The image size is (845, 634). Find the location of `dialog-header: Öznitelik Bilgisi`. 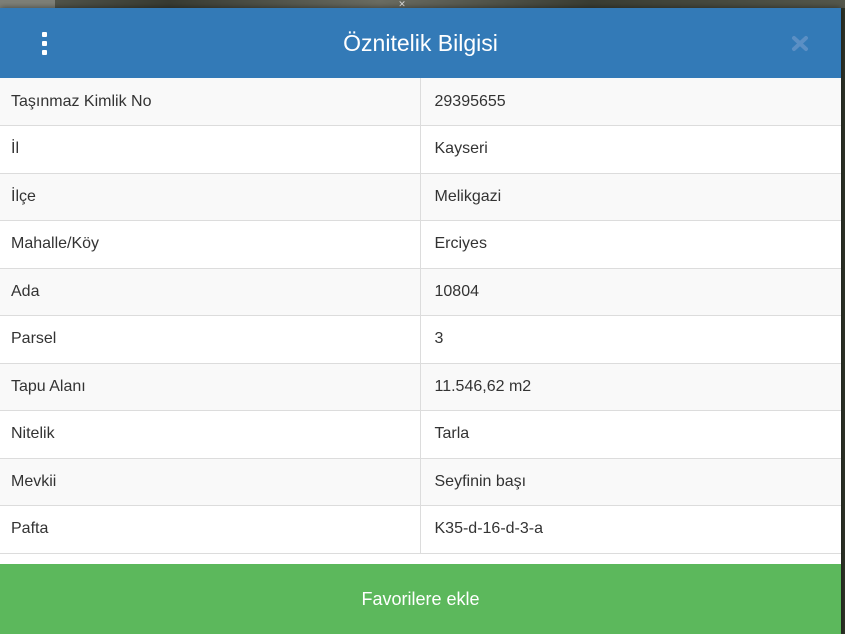

dialog-header: Öznitelik Bilgisi is located at coordinates (420, 43).